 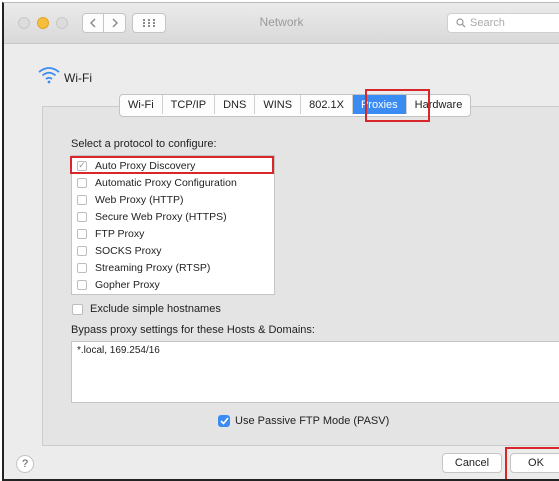 I want to click on gopher-proxy-checkbox, so click(x=82, y=284).